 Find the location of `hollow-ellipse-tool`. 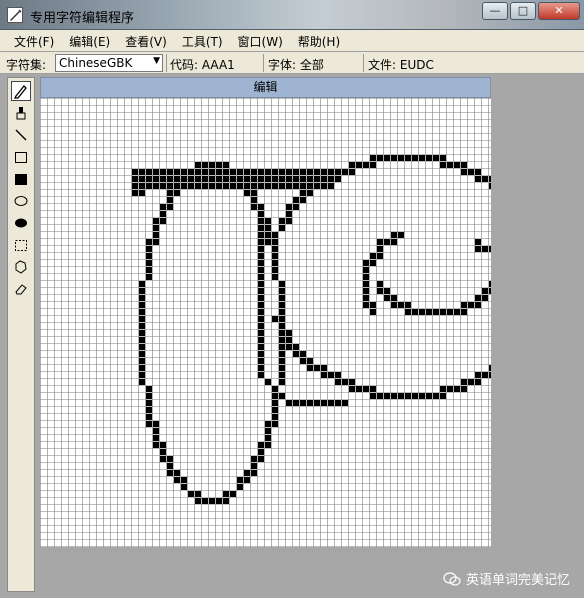

hollow-ellipse-tool is located at coordinates (21, 201).